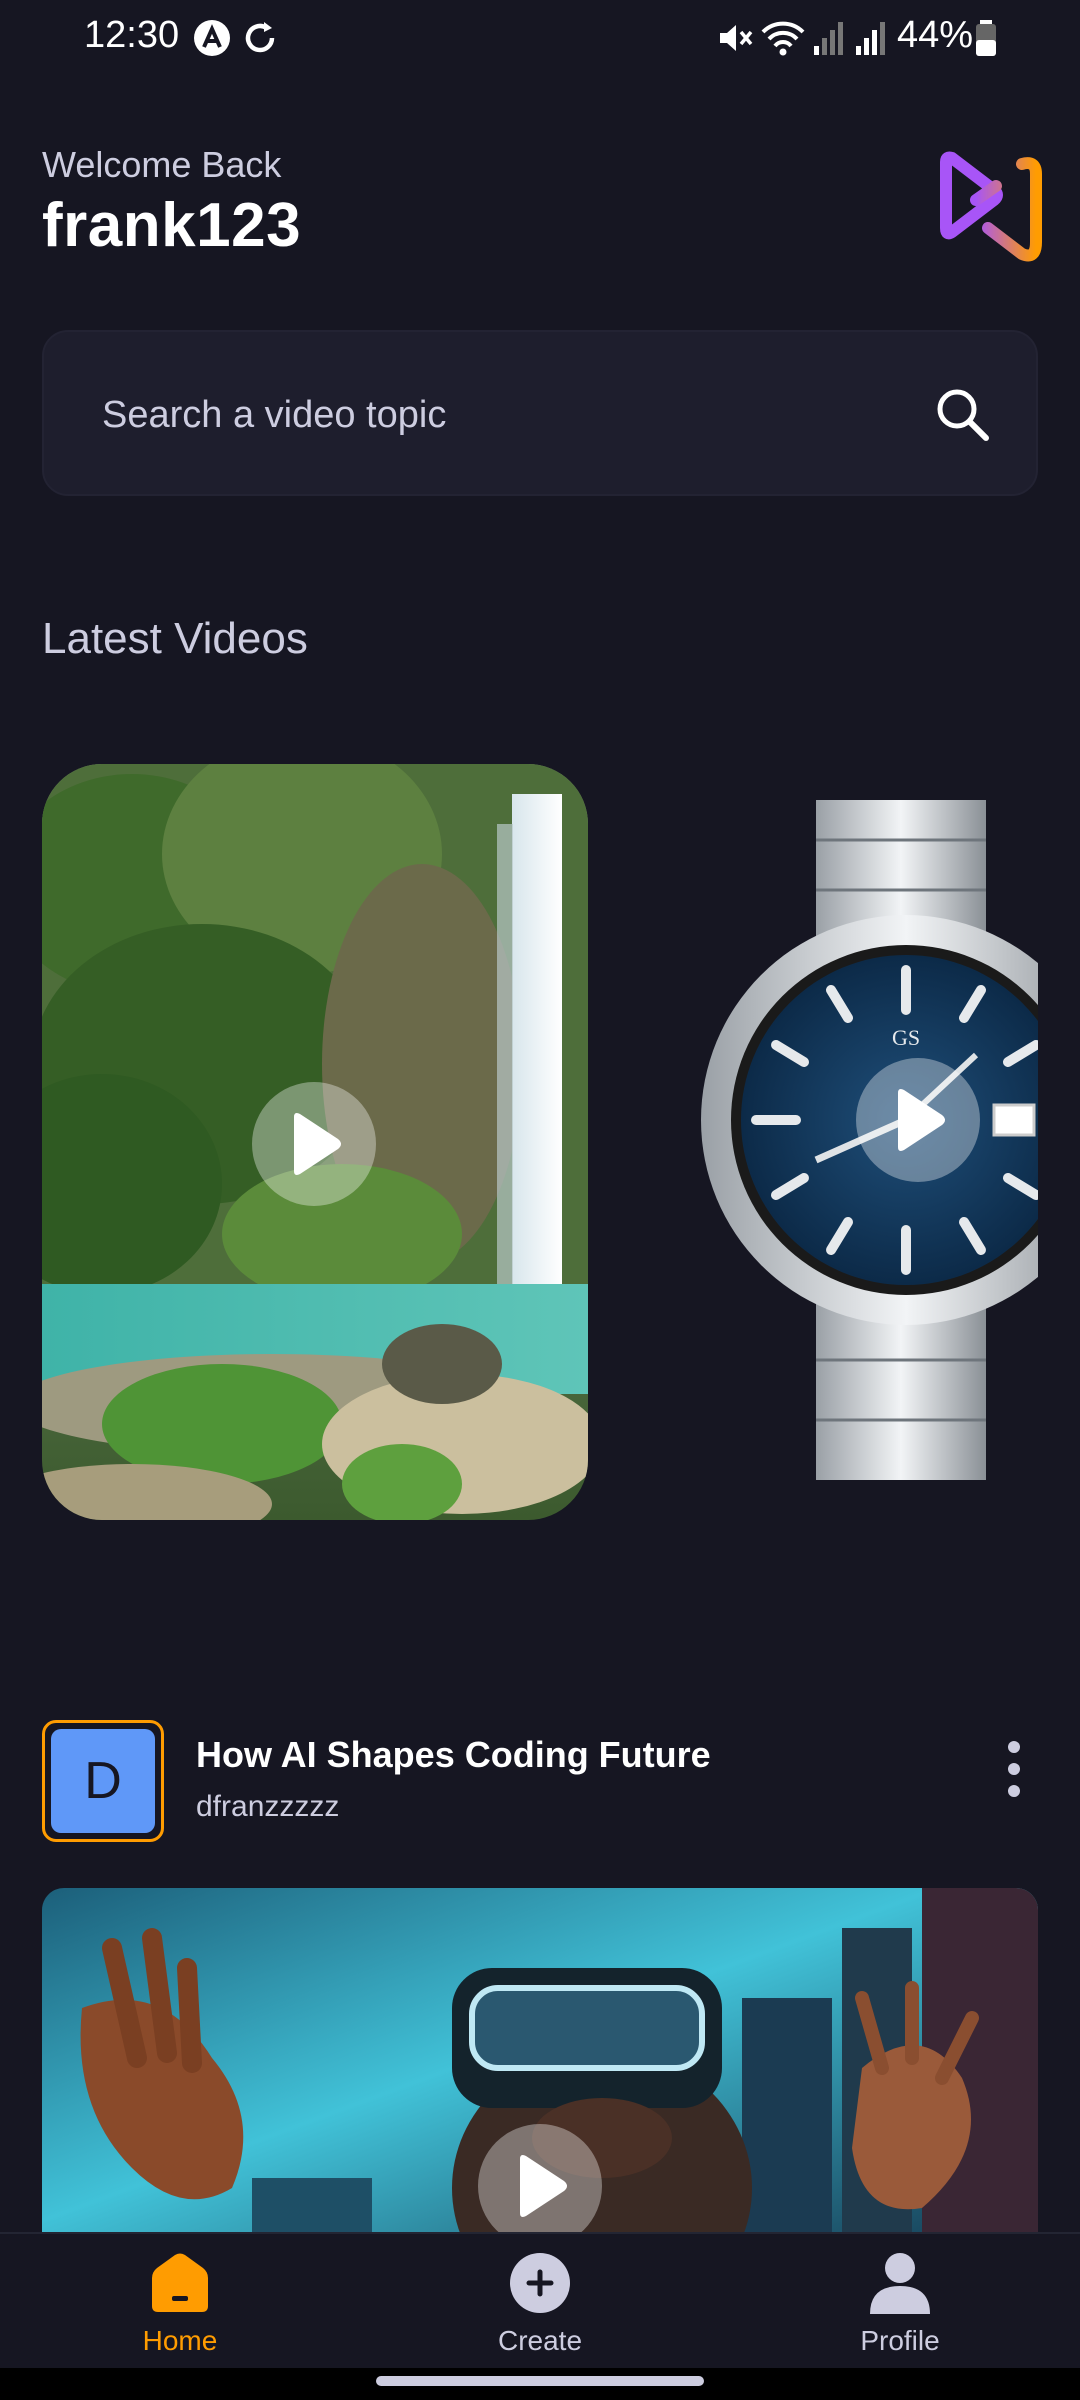  I want to click on video-title: How AI Shapes Coding Future, so click(453, 1754).